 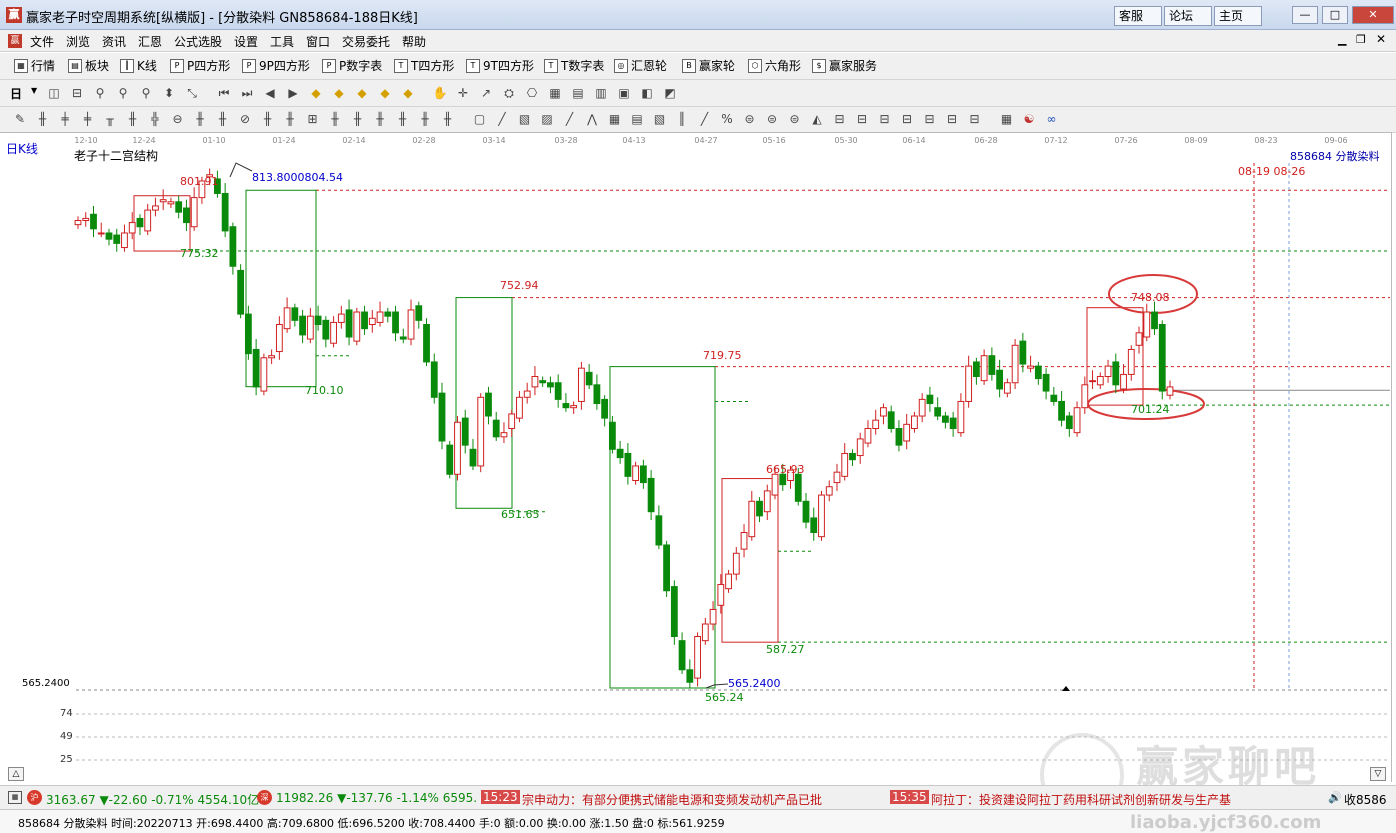 What do you see at coordinates (77, 93) in the screenshot?
I see `nav-tool-2-icon: ⊟` at bounding box center [77, 93].